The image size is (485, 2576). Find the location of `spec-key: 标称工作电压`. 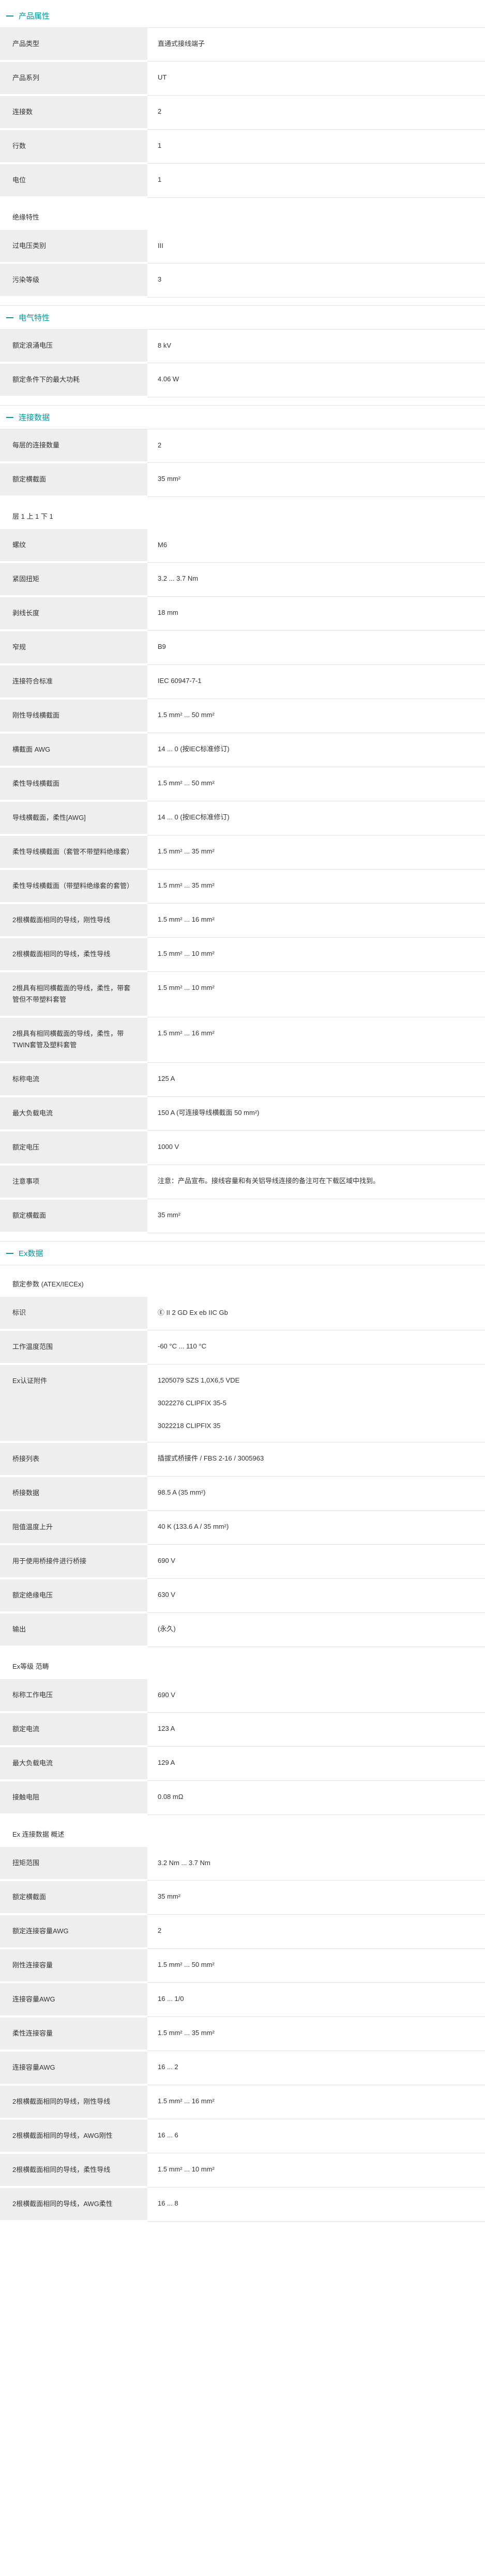

spec-key: 标称工作电压 is located at coordinates (73, 1696).